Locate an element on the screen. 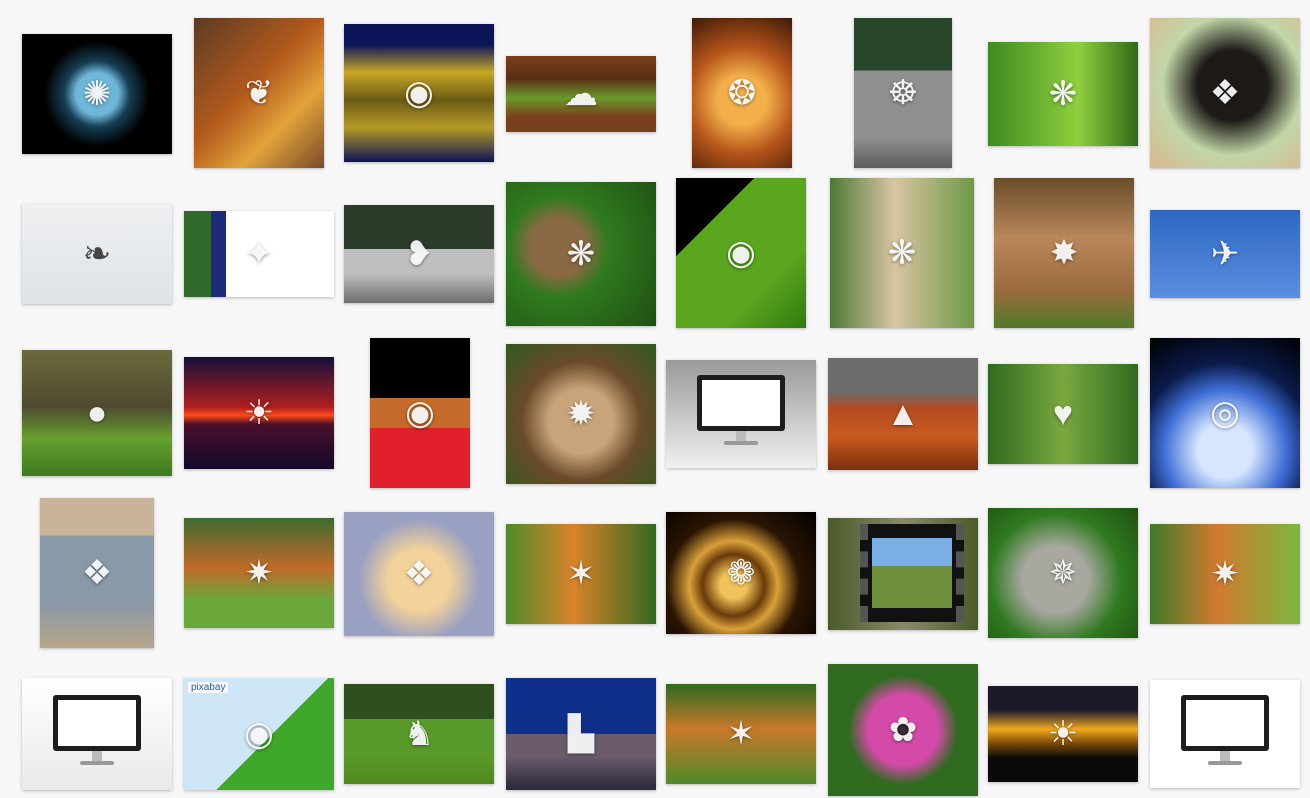  deer-herd-thumbnail: ♞ is located at coordinates (419, 734).